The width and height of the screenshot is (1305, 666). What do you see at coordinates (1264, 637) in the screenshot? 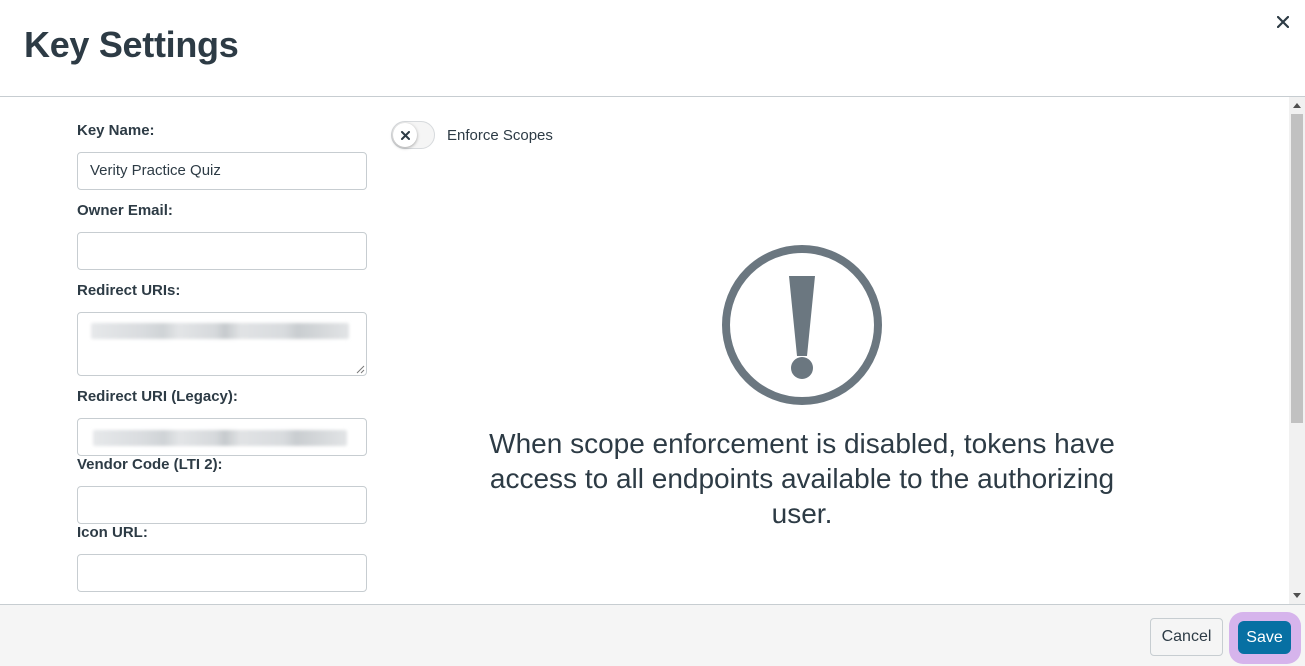
I see `save-button: Save` at bounding box center [1264, 637].